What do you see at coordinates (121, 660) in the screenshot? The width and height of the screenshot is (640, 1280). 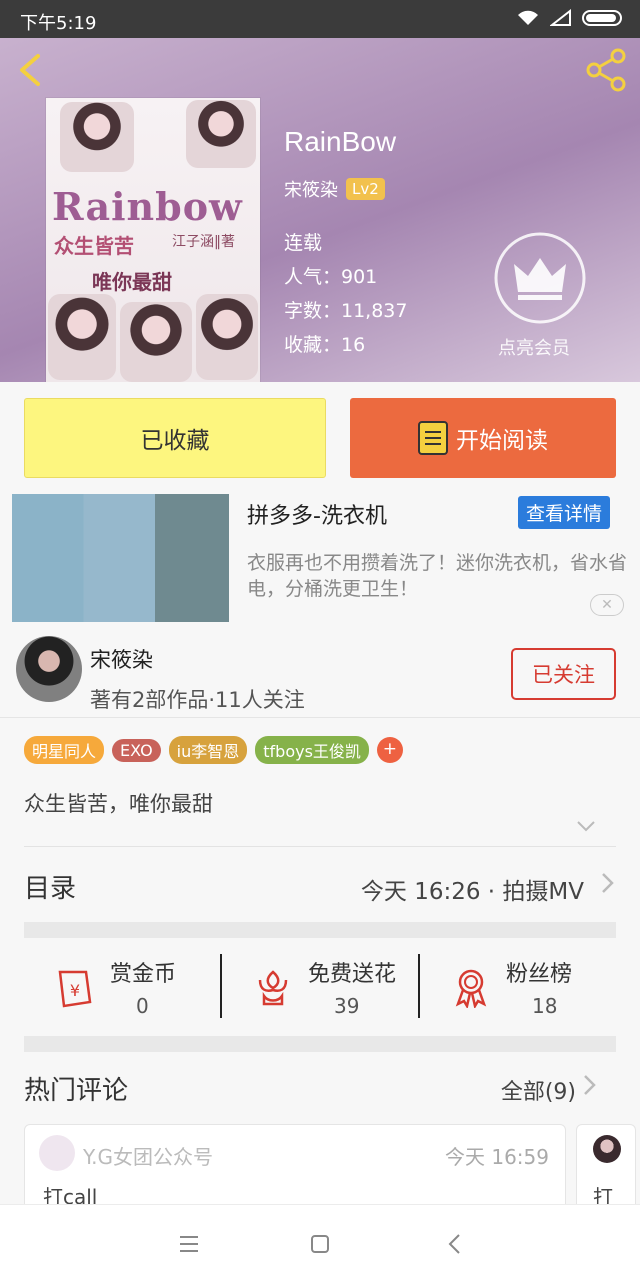 I see `author-name: 宋筱染` at bounding box center [121, 660].